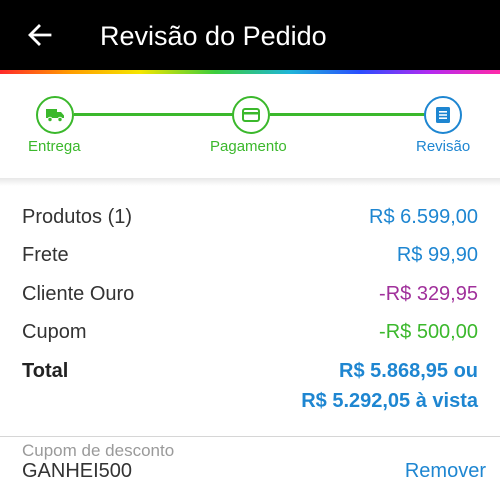  Describe the element at coordinates (248, 146) in the screenshot. I see `step-payment-label: Pagamento` at that location.